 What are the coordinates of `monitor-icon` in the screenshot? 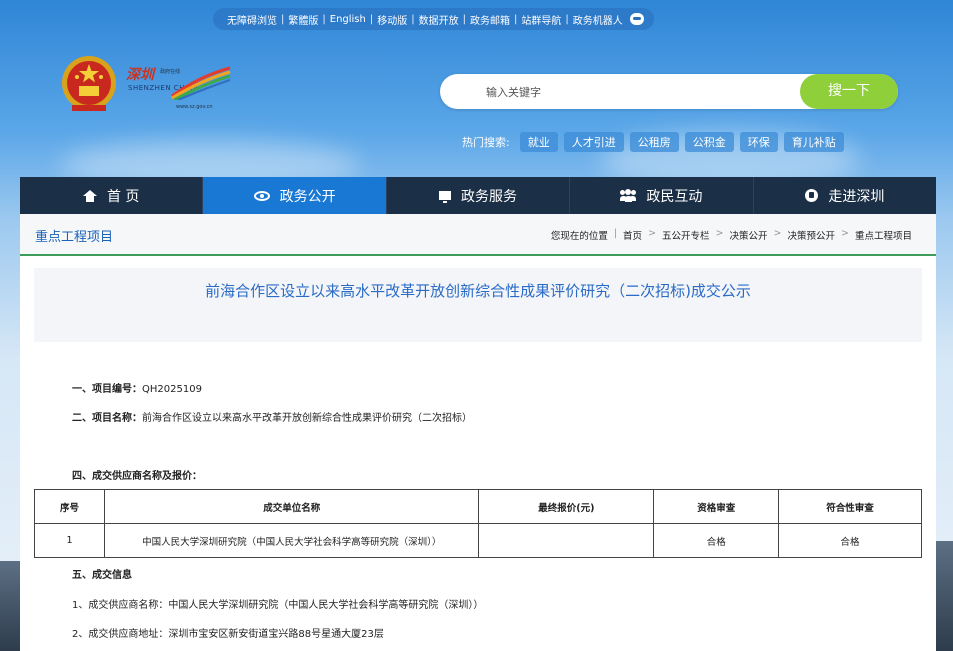 It's located at (445, 197).